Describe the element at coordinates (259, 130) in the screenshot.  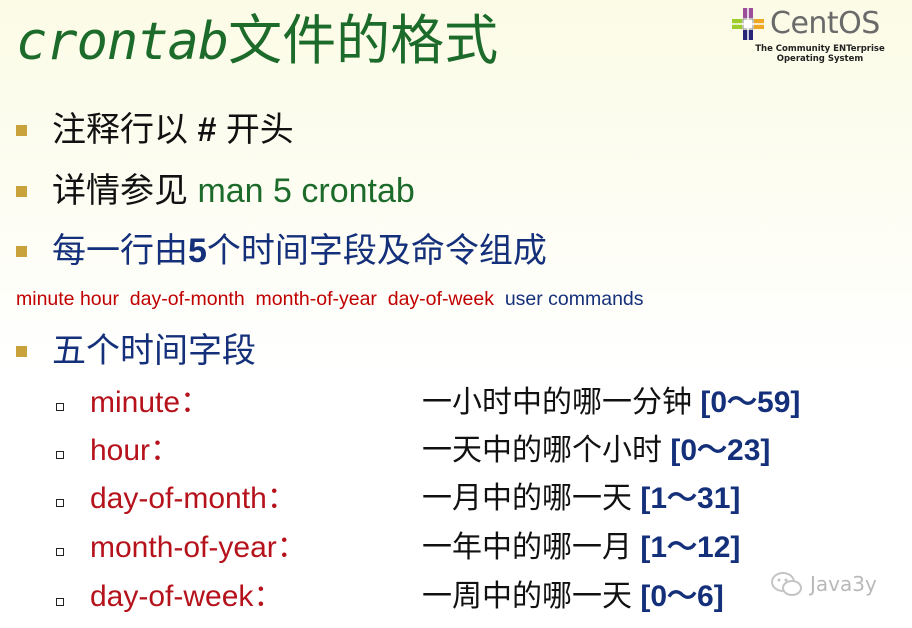
I see `bullet-text: 开头` at that location.